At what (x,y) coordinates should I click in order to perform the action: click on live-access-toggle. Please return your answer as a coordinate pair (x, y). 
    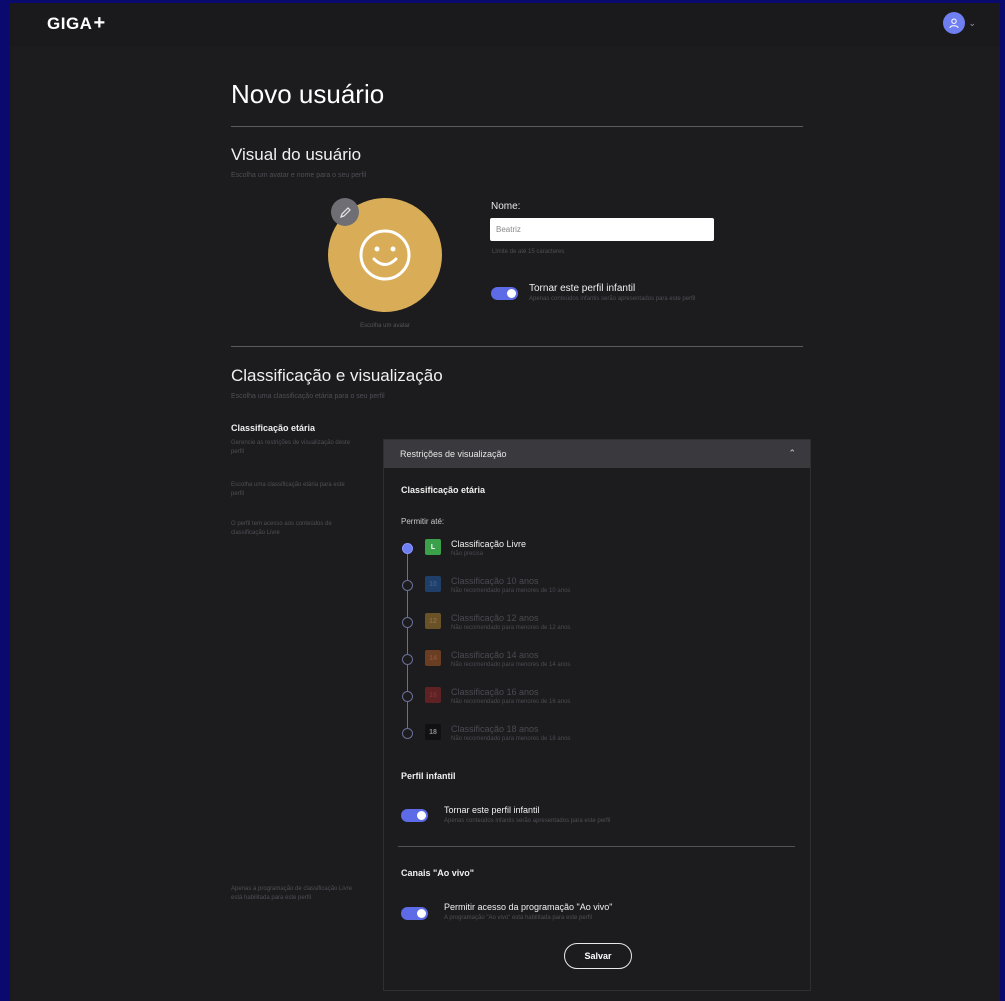
    Looking at the image, I should click on (414, 913).